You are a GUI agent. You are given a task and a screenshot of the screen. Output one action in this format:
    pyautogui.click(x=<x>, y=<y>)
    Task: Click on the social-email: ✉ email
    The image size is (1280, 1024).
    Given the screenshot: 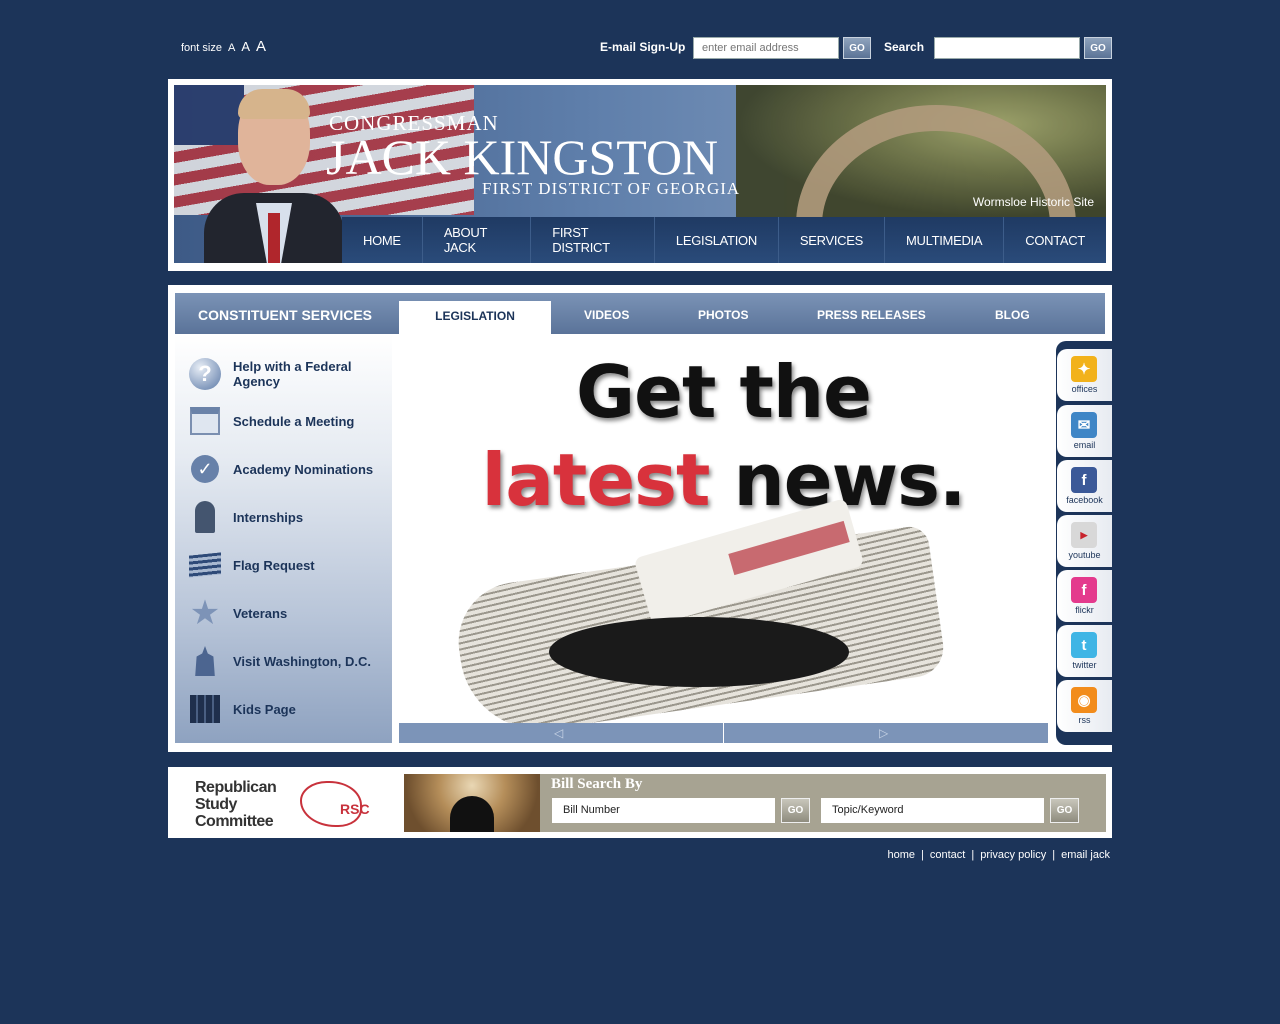 What is the action you would take?
    pyautogui.click(x=1084, y=431)
    